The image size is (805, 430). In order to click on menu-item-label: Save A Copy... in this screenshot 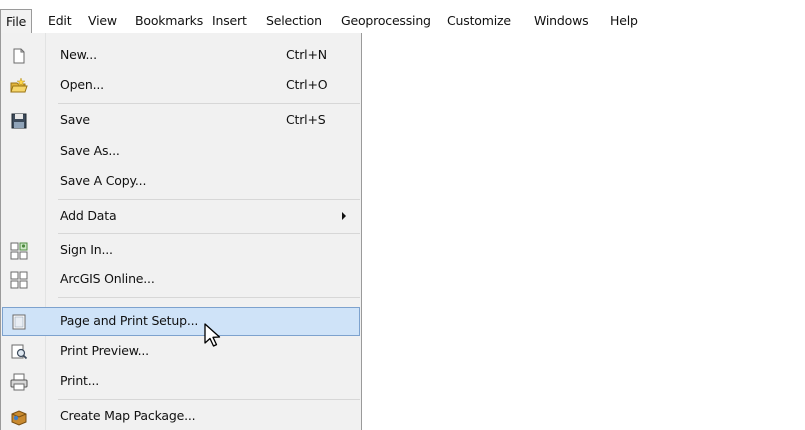, I will do `click(103, 180)`.